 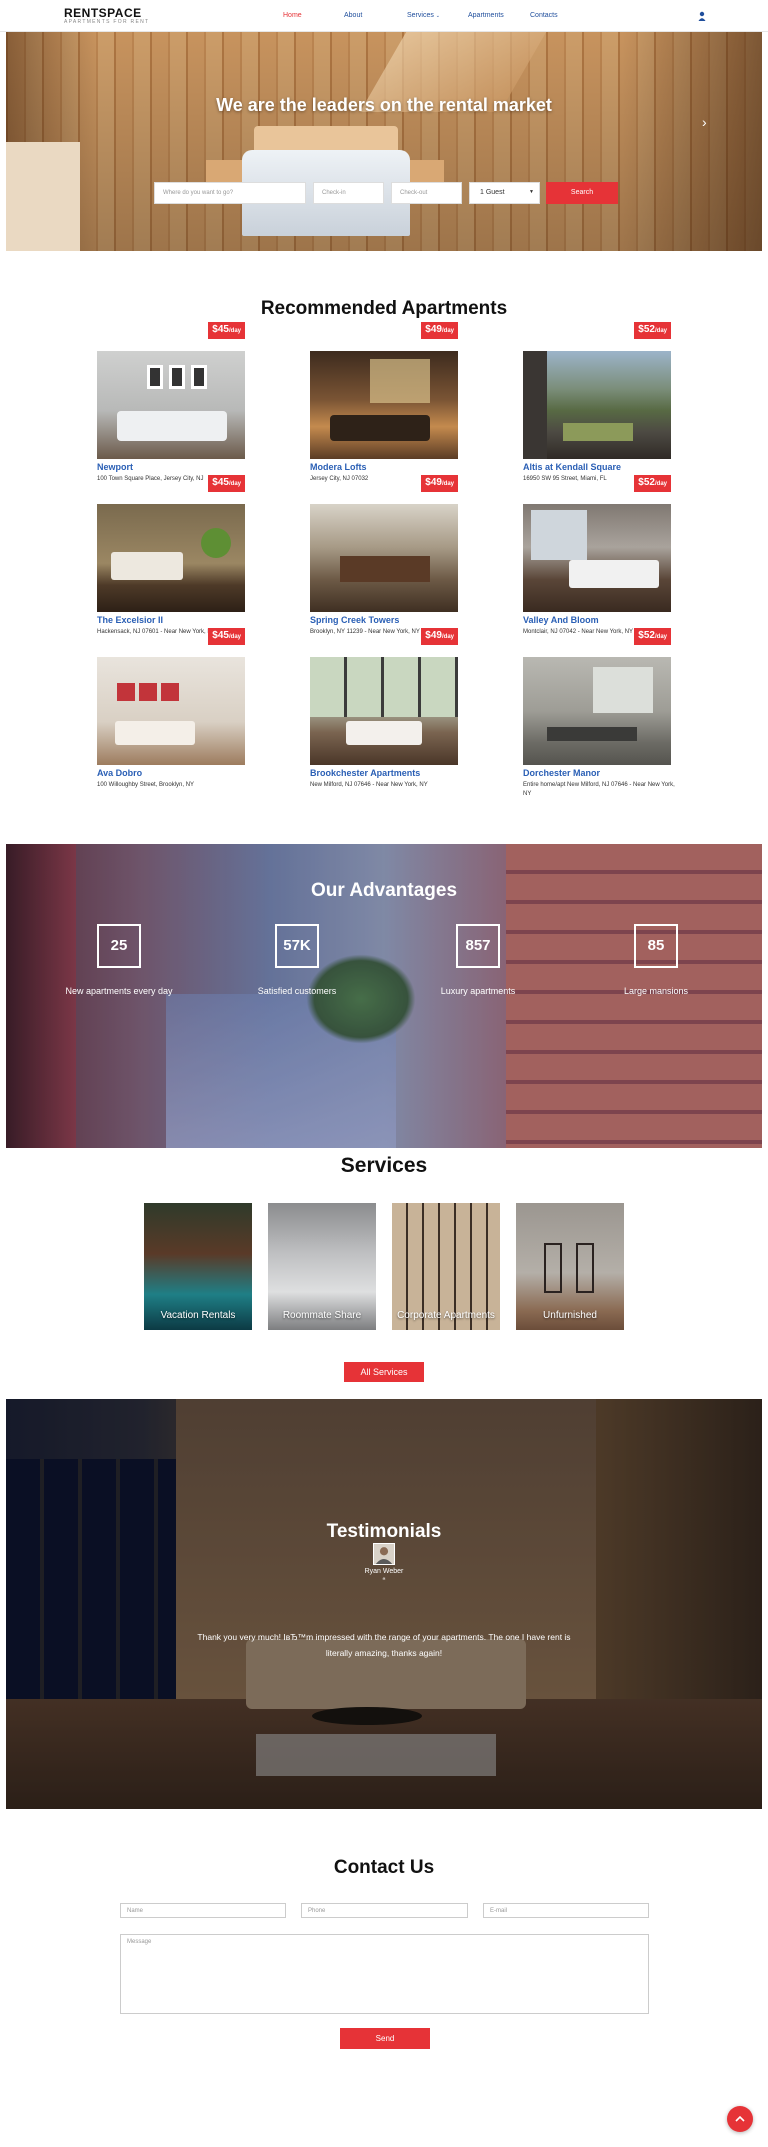 I want to click on contact-title: Contact Us, so click(x=384, y=1867).